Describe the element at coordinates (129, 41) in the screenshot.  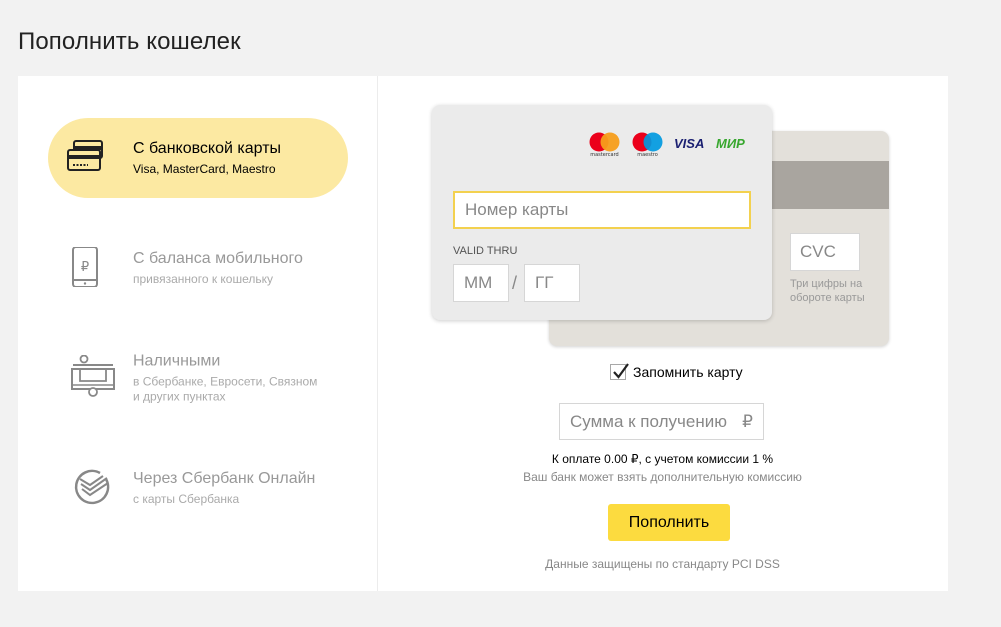
I see `page-title: Пополнить кошелек` at that location.